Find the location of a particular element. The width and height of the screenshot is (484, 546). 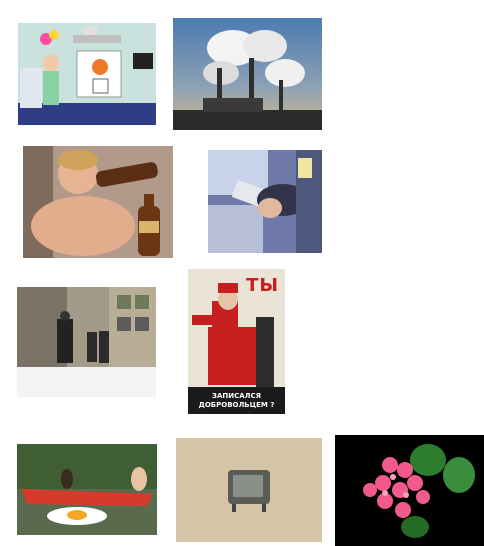

factory-smoke-image is located at coordinates (247, 74).